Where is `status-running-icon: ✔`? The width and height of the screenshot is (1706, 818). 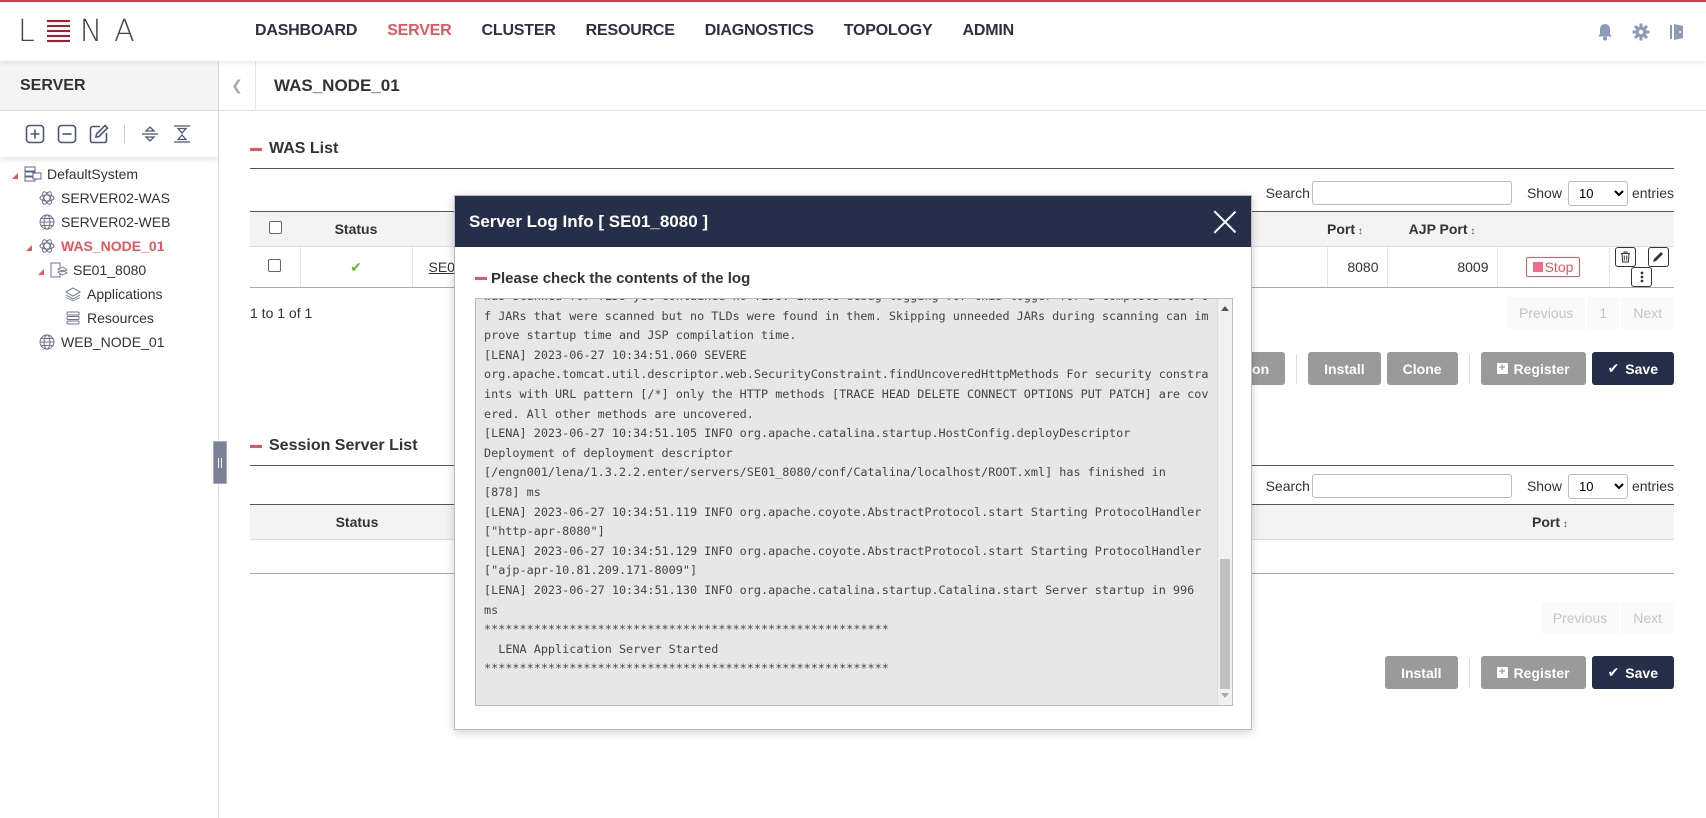 status-running-icon: ✔ is located at coordinates (356, 266).